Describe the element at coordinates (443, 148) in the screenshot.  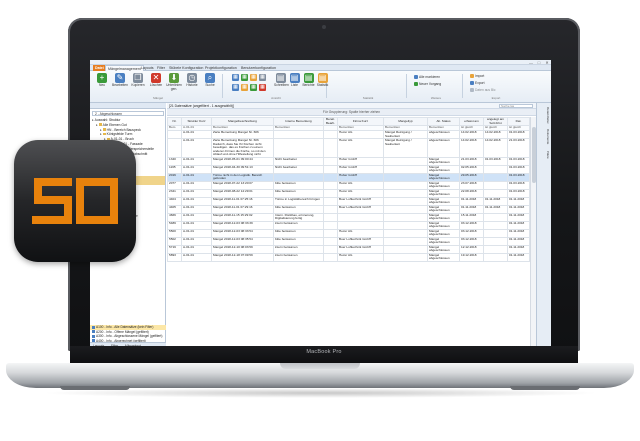
I see `table-cell: abgeschlossen` at that location.